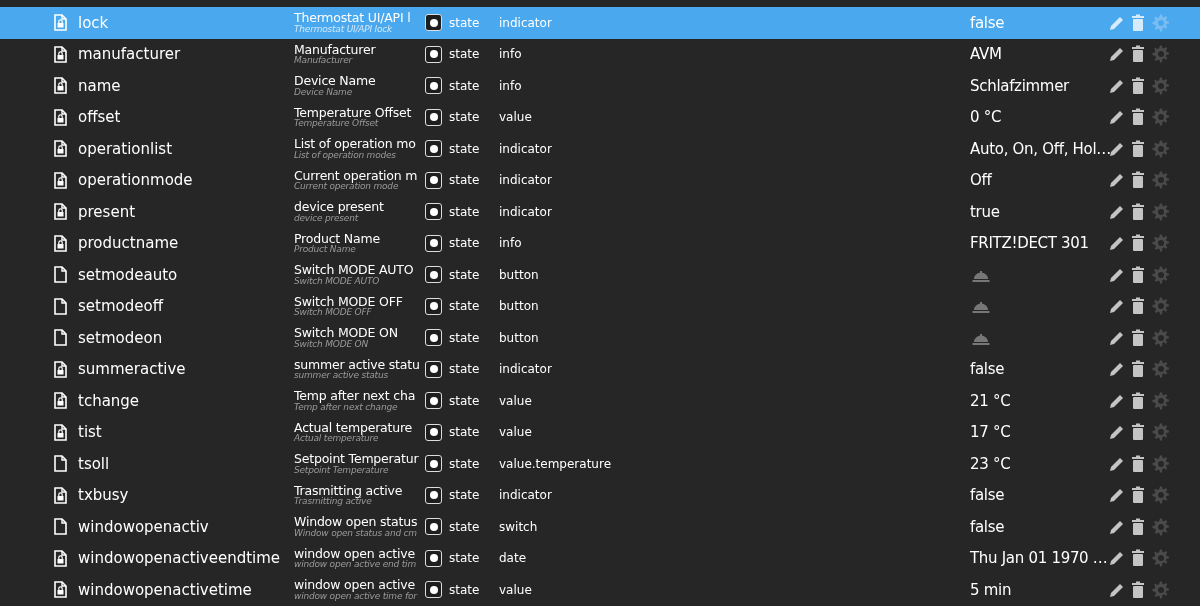  What do you see at coordinates (129, 243) in the screenshot?
I see `object-id: productname` at bounding box center [129, 243].